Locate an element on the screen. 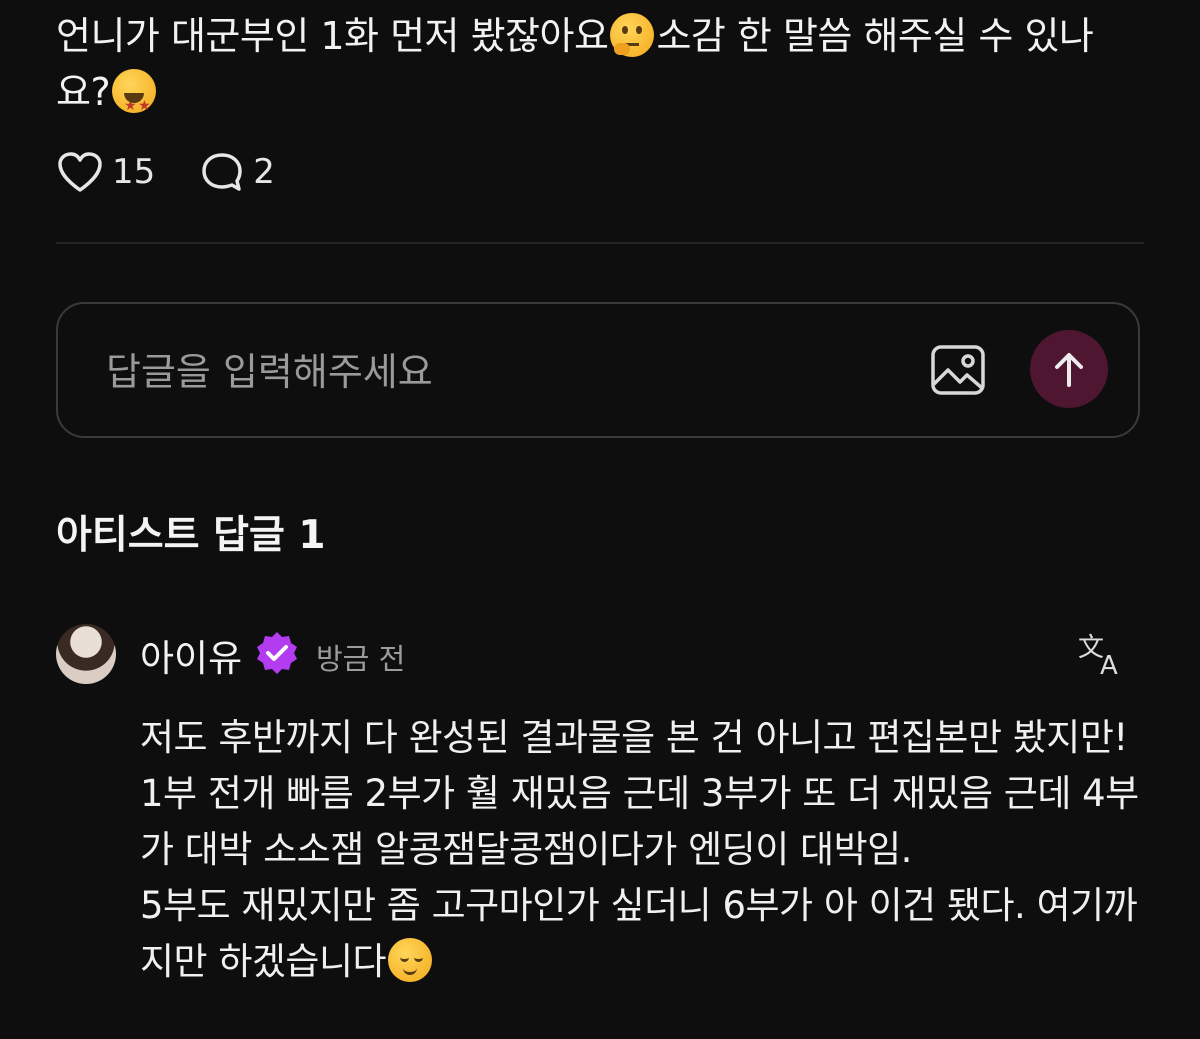 This screenshot has width=1200, height=1039. thinking-face-icon is located at coordinates (632, 35).